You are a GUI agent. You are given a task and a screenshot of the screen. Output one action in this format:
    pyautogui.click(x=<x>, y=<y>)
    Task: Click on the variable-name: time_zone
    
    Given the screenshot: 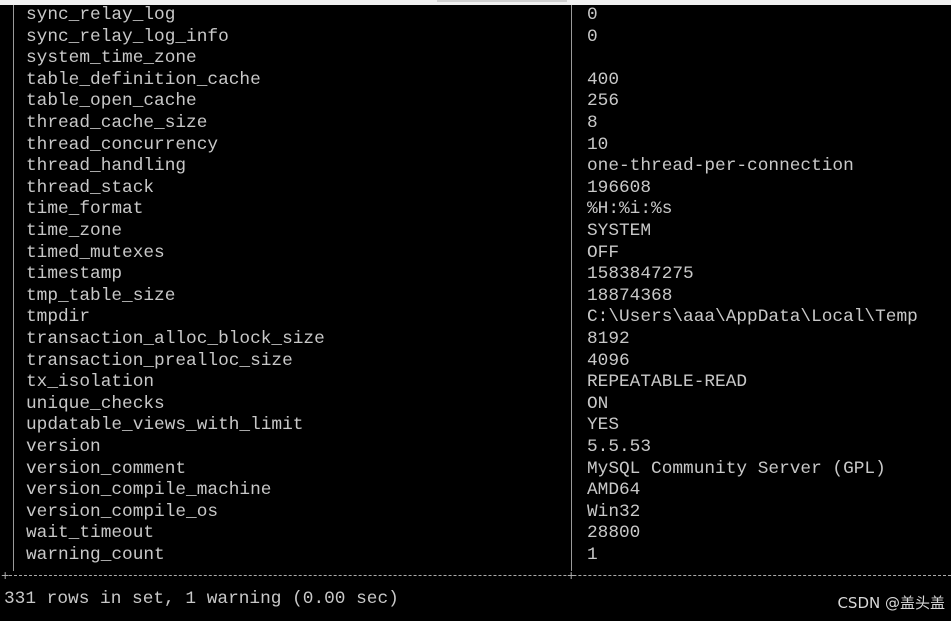 What is the action you would take?
    pyautogui.click(x=74, y=231)
    